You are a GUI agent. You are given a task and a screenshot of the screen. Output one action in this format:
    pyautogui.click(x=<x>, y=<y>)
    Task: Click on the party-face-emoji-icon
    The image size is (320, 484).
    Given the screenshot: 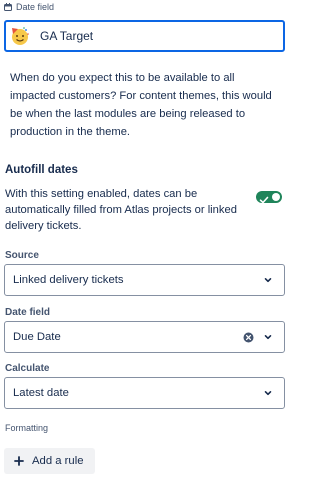 What is the action you would take?
    pyautogui.click(x=20, y=36)
    